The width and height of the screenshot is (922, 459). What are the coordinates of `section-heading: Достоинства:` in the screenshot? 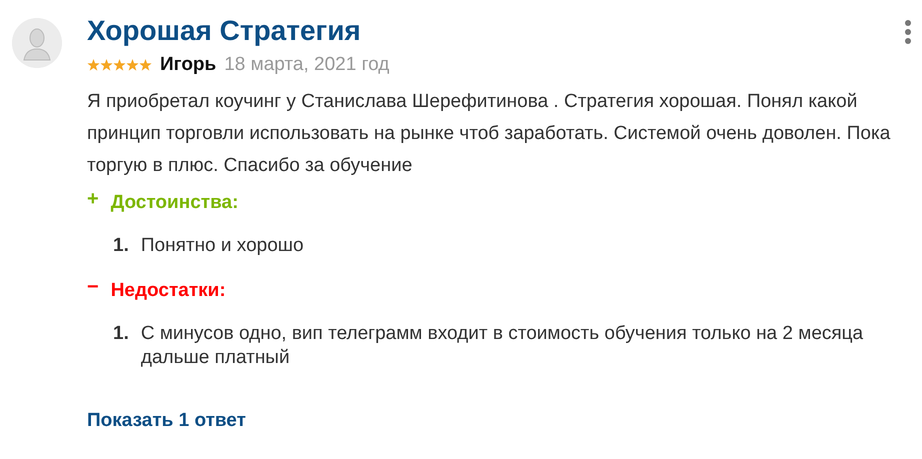 It's located at (174, 203).